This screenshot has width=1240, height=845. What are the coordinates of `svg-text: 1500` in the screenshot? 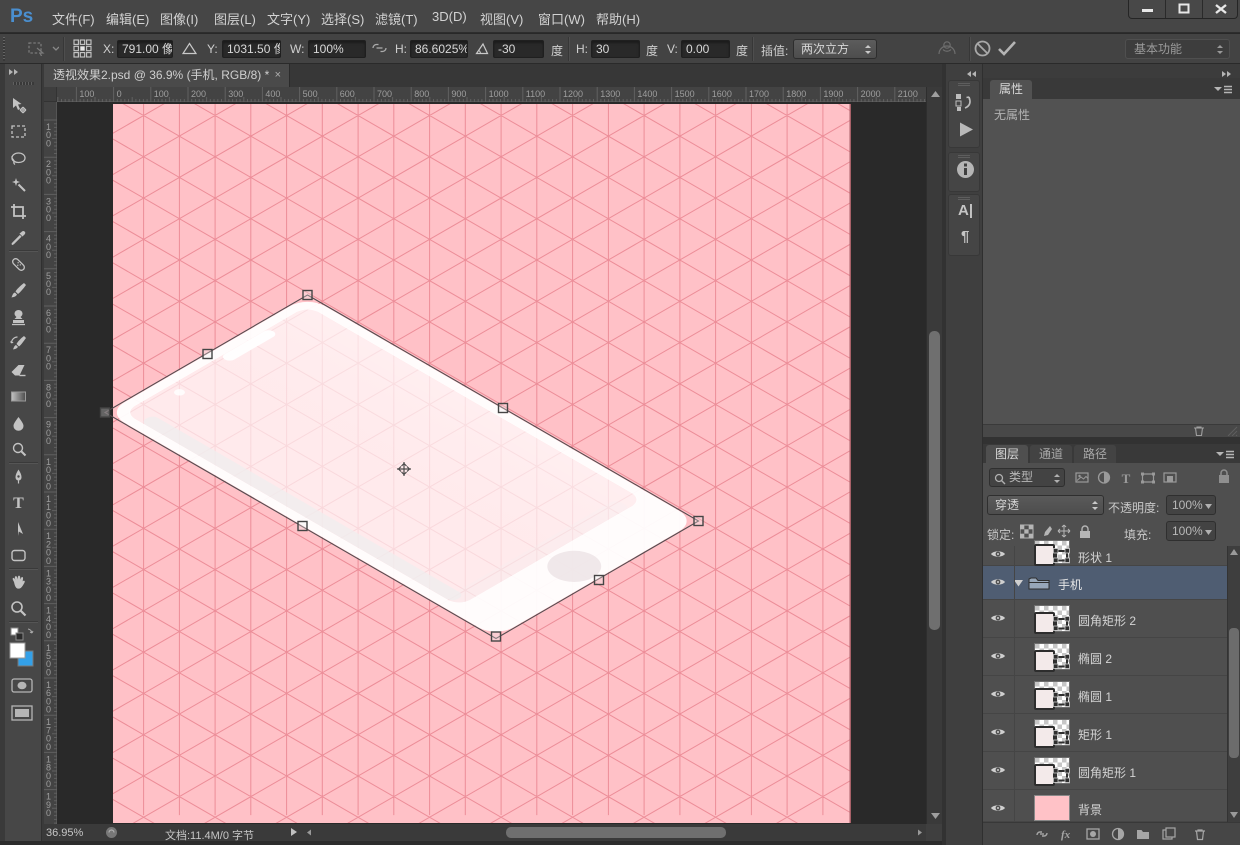 It's located at (685, 94).